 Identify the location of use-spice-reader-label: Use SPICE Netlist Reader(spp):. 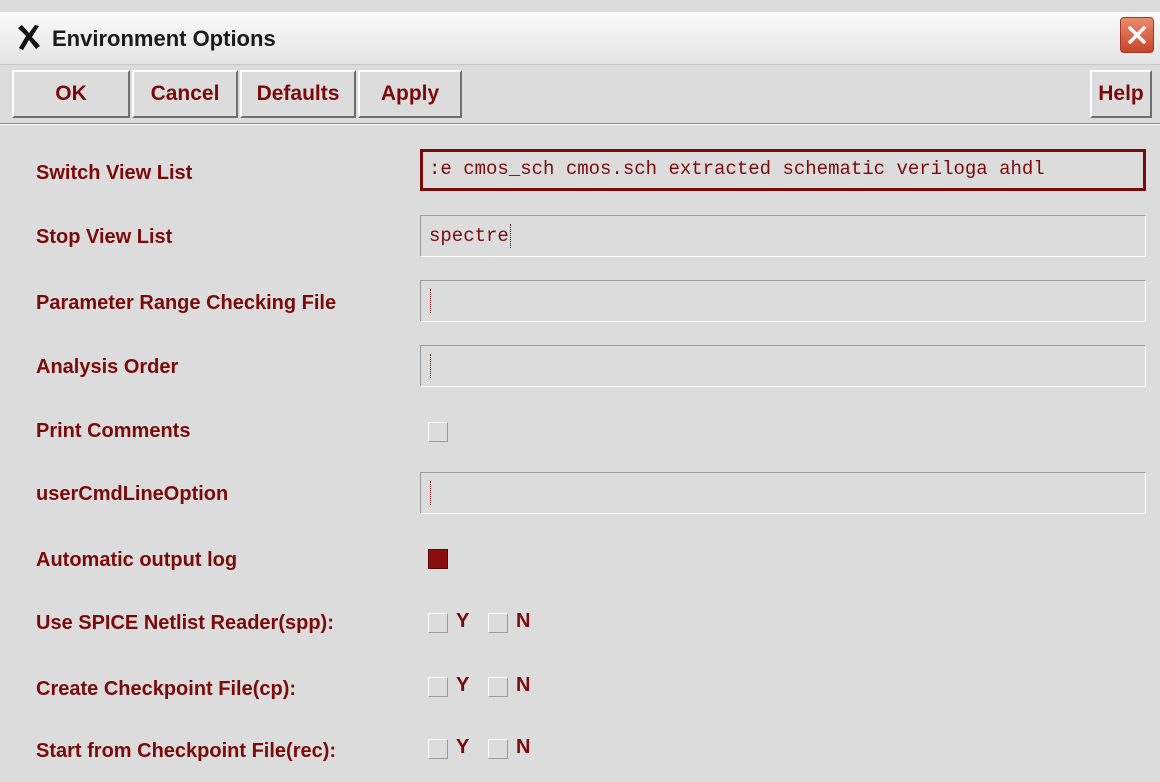
(185, 623).